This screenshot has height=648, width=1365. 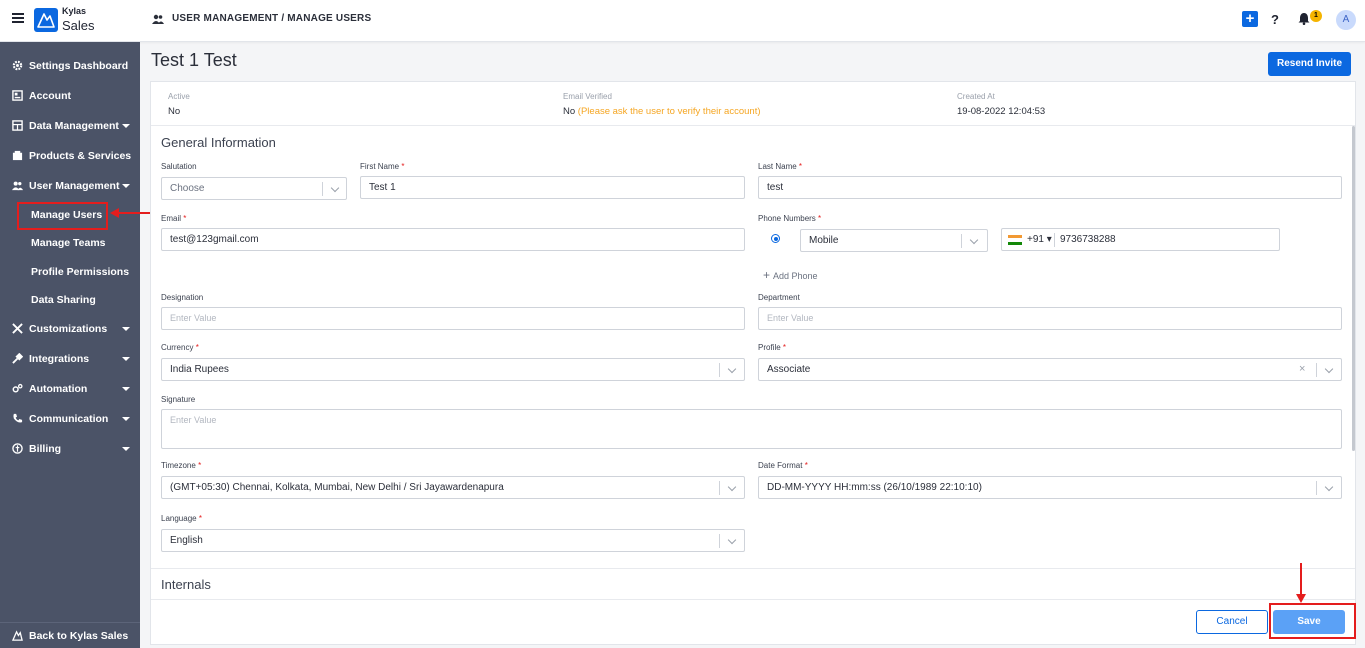 I want to click on currency-select: India Rupees, so click(x=453, y=369).